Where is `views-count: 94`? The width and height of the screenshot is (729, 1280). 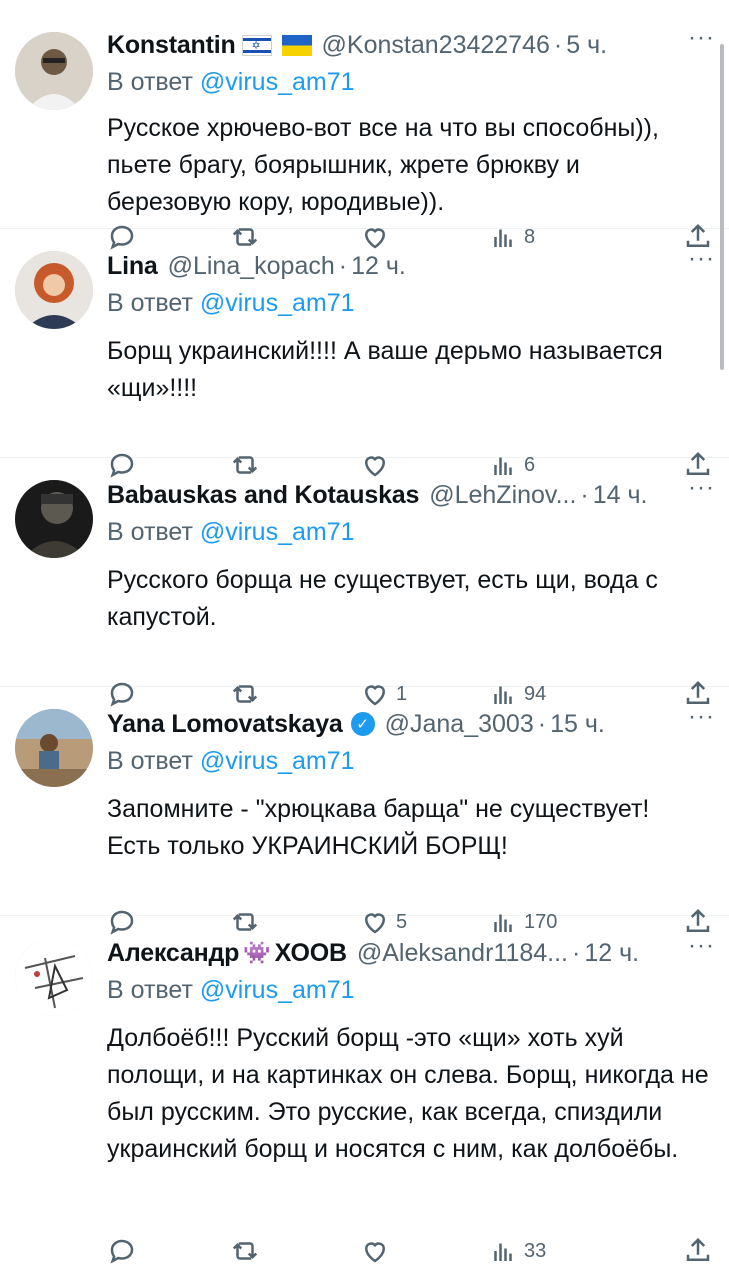
views-count: 94 is located at coordinates (535, 693).